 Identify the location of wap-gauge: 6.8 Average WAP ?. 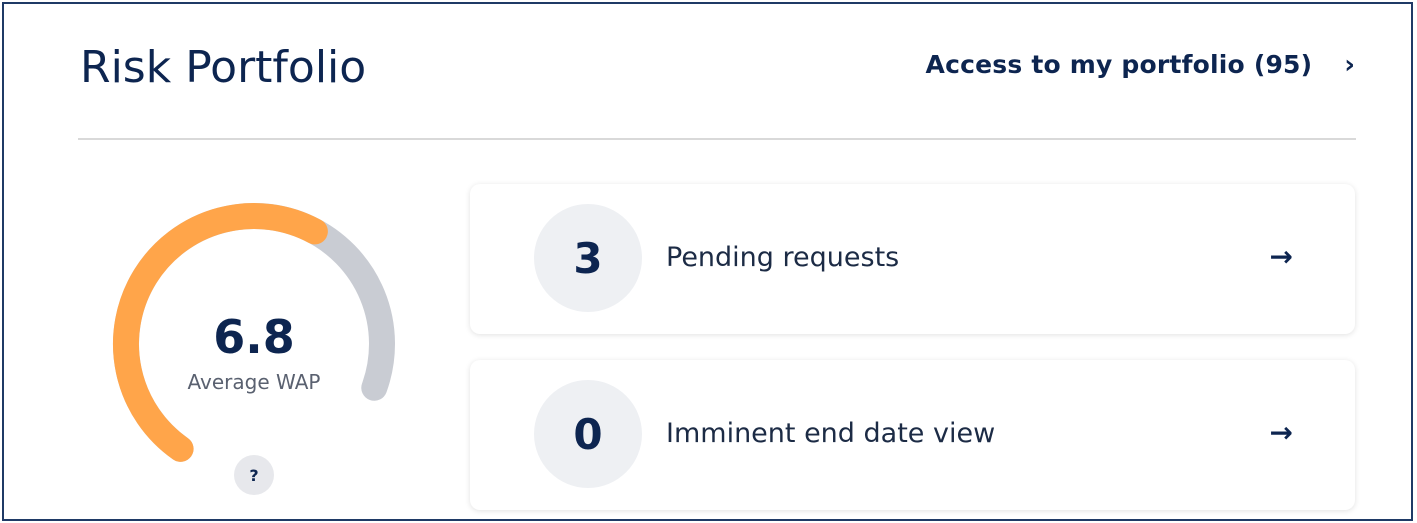
(254, 354).